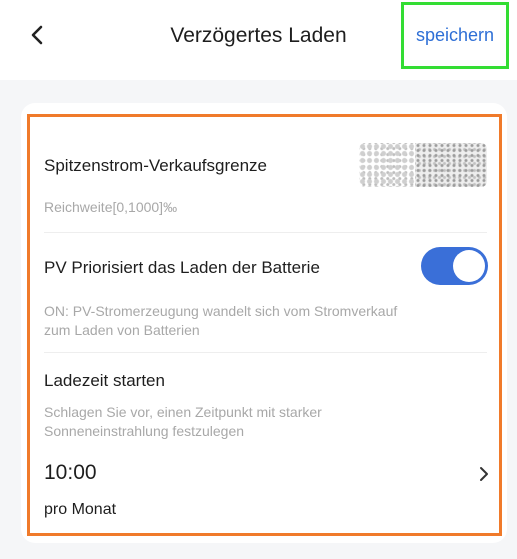  Describe the element at coordinates (122, 330) in the screenshot. I see `pv-priority-hint-line2: zum Laden von Batterien` at that location.